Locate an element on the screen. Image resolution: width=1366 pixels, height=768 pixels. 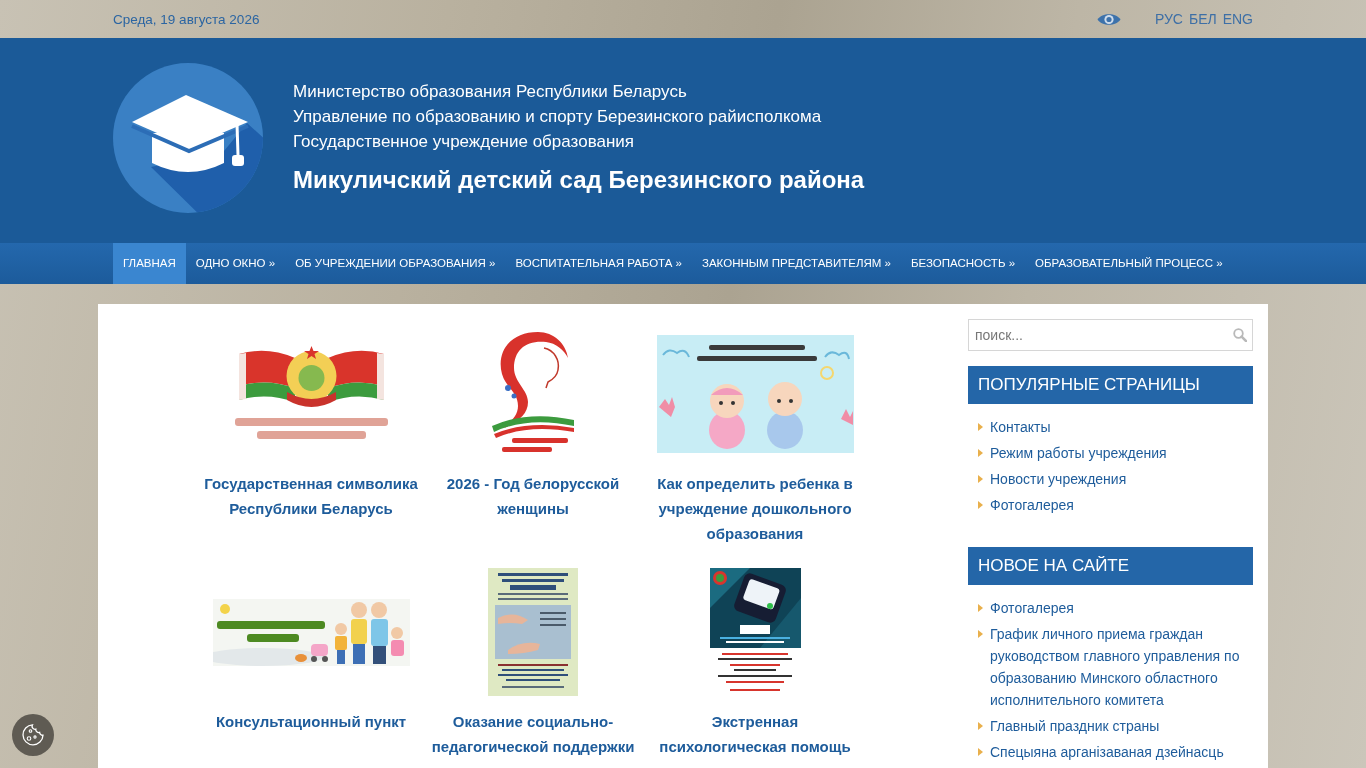
article-title-link: Консультационный пункт is located at coordinates (311, 721).